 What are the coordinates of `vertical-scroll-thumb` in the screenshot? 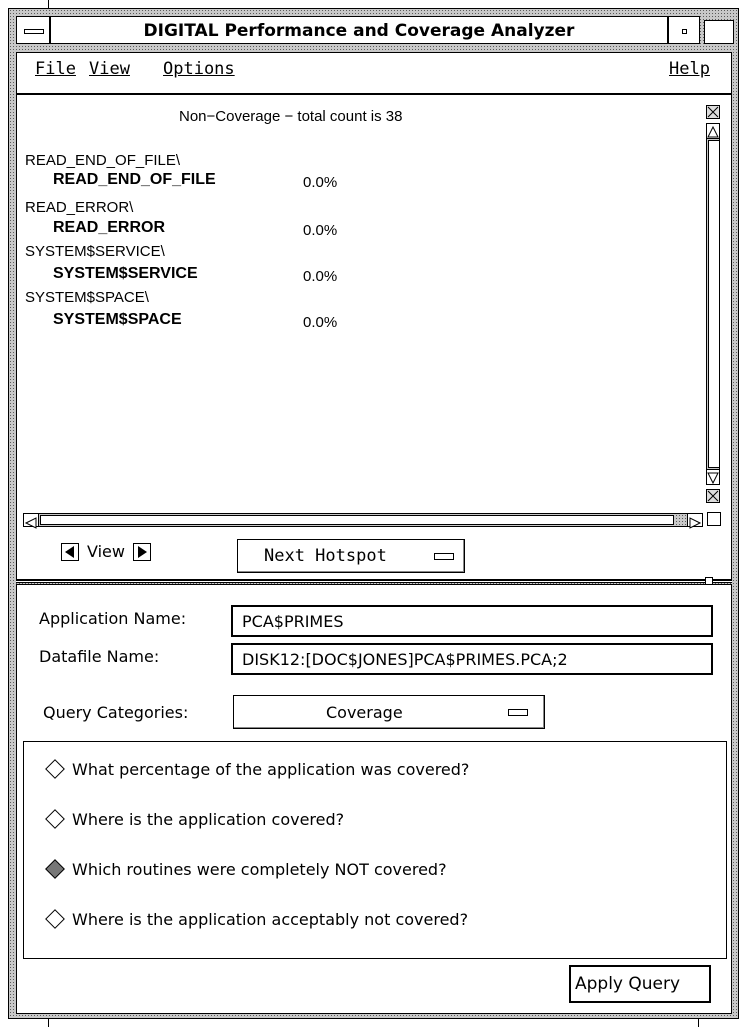 It's located at (714, 304).